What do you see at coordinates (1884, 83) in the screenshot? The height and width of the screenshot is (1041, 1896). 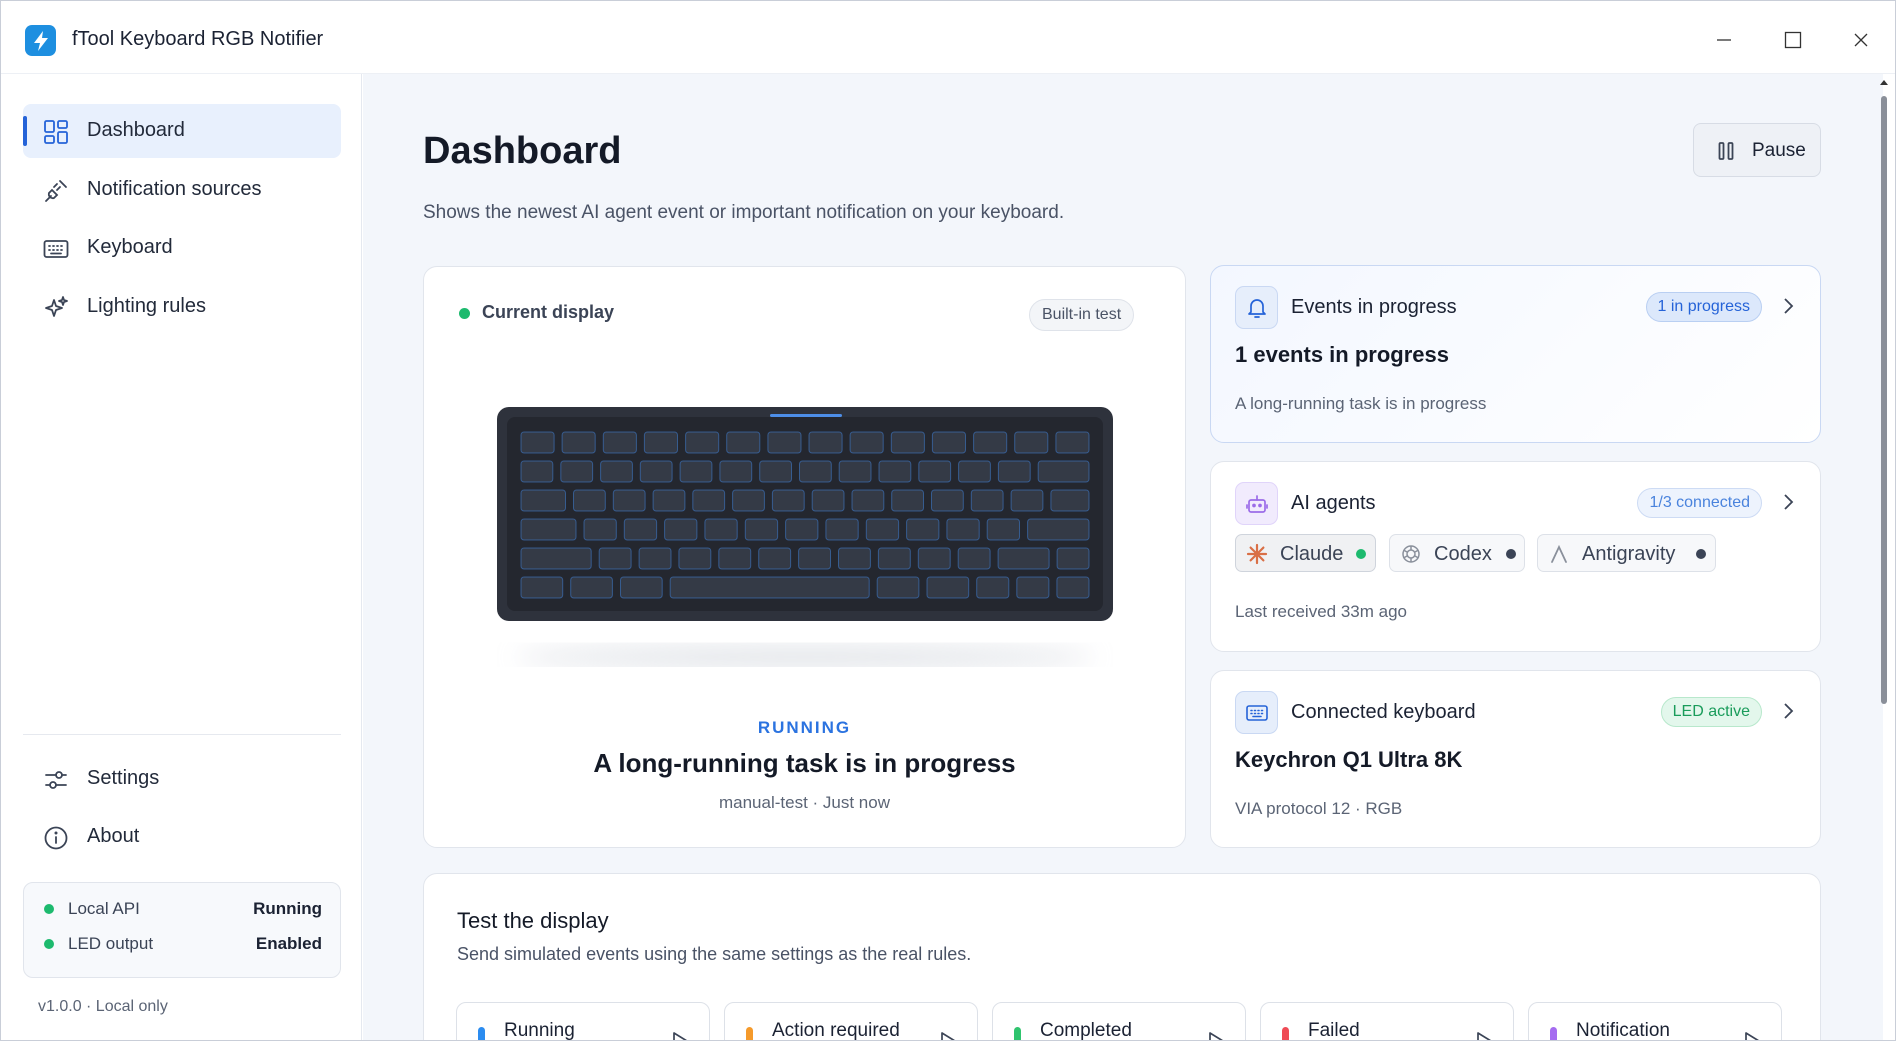 I see `scroll-up-icon` at bounding box center [1884, 83].